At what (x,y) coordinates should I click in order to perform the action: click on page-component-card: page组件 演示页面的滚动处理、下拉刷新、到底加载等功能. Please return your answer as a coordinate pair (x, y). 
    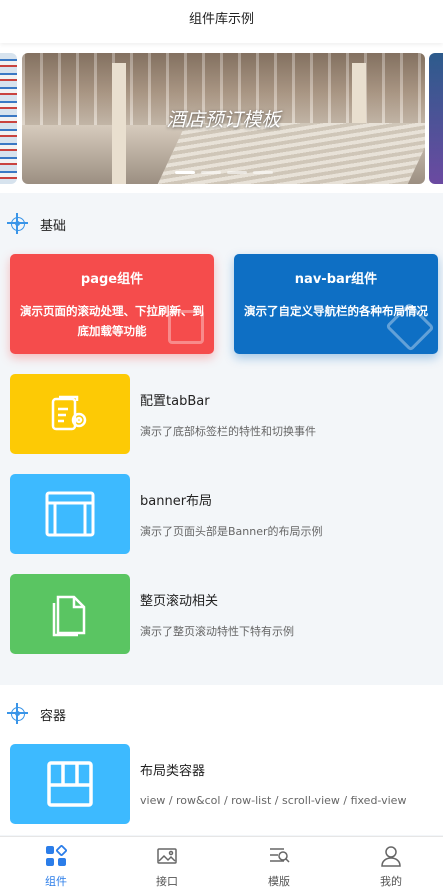
    Looking at the image, I should click on (112, 304).